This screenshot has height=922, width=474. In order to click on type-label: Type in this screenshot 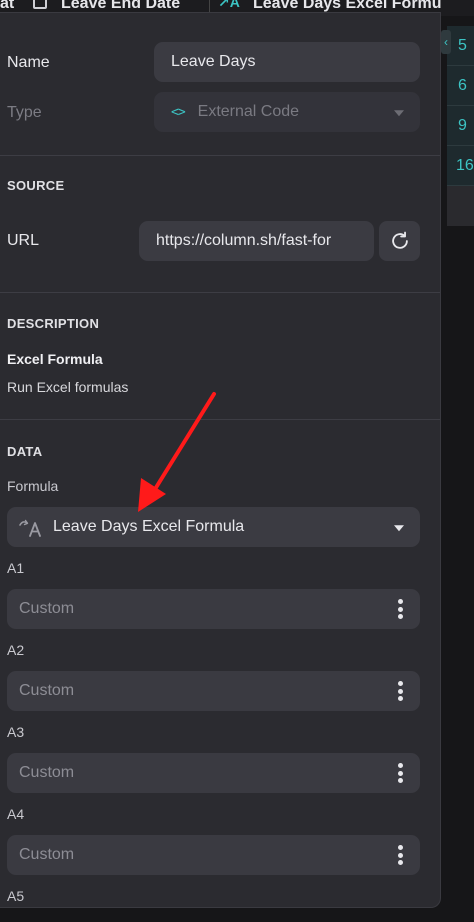, I will do `click(24, 112)`.